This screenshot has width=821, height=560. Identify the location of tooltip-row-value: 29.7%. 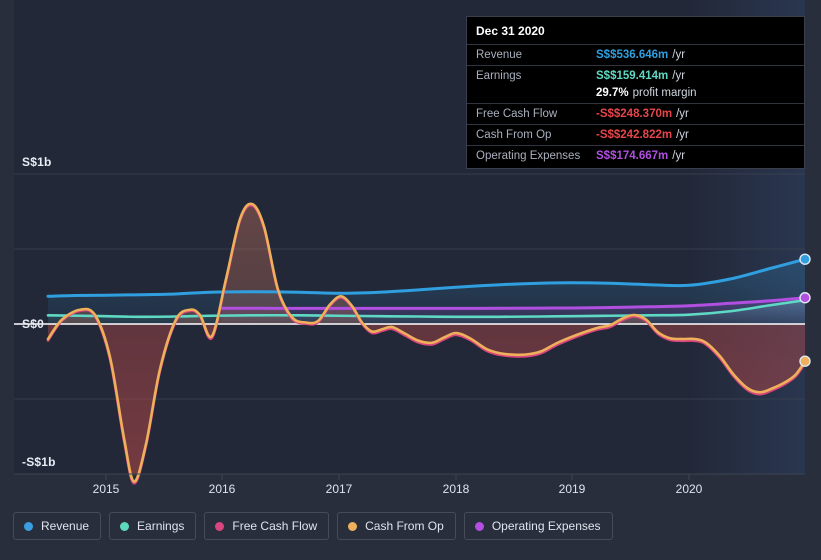
(612, 93).